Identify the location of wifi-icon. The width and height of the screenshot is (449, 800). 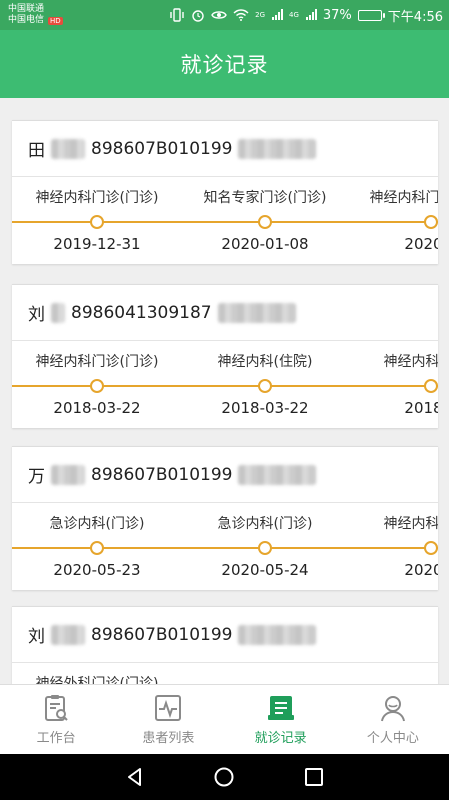
(241, 15).